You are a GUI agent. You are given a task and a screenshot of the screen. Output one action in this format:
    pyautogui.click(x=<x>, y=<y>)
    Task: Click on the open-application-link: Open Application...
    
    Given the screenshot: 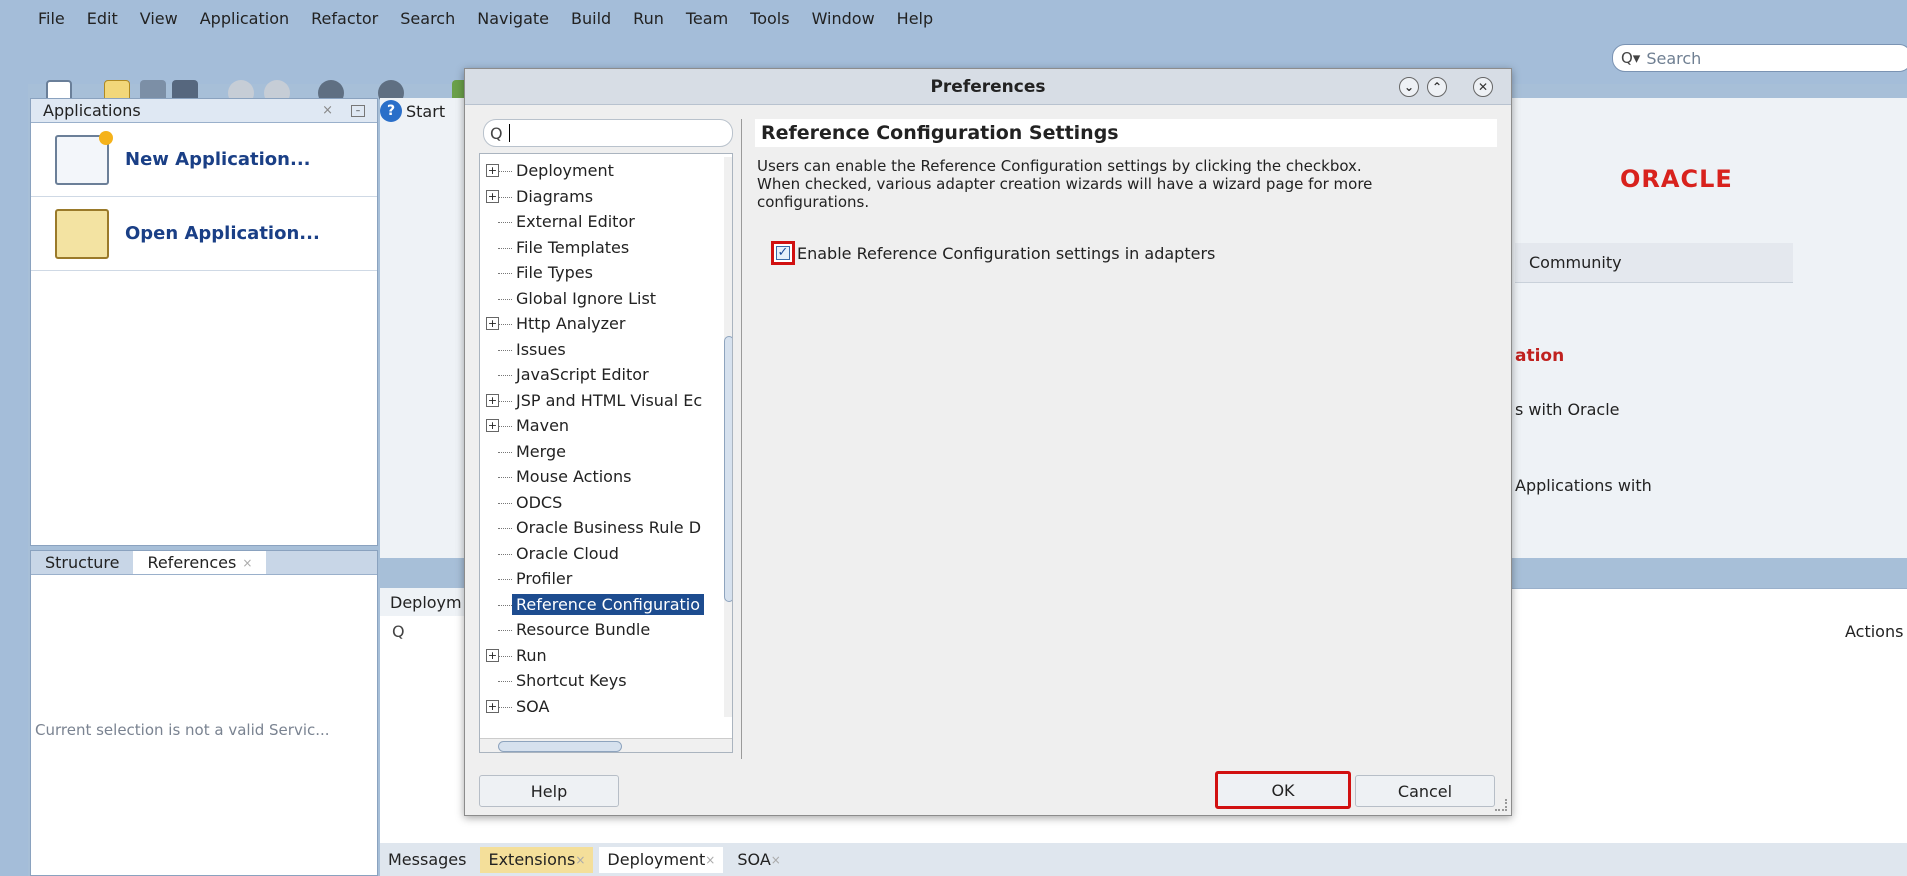 What is the action you would take?
    pyautogui.click(x=204, y=234)
    